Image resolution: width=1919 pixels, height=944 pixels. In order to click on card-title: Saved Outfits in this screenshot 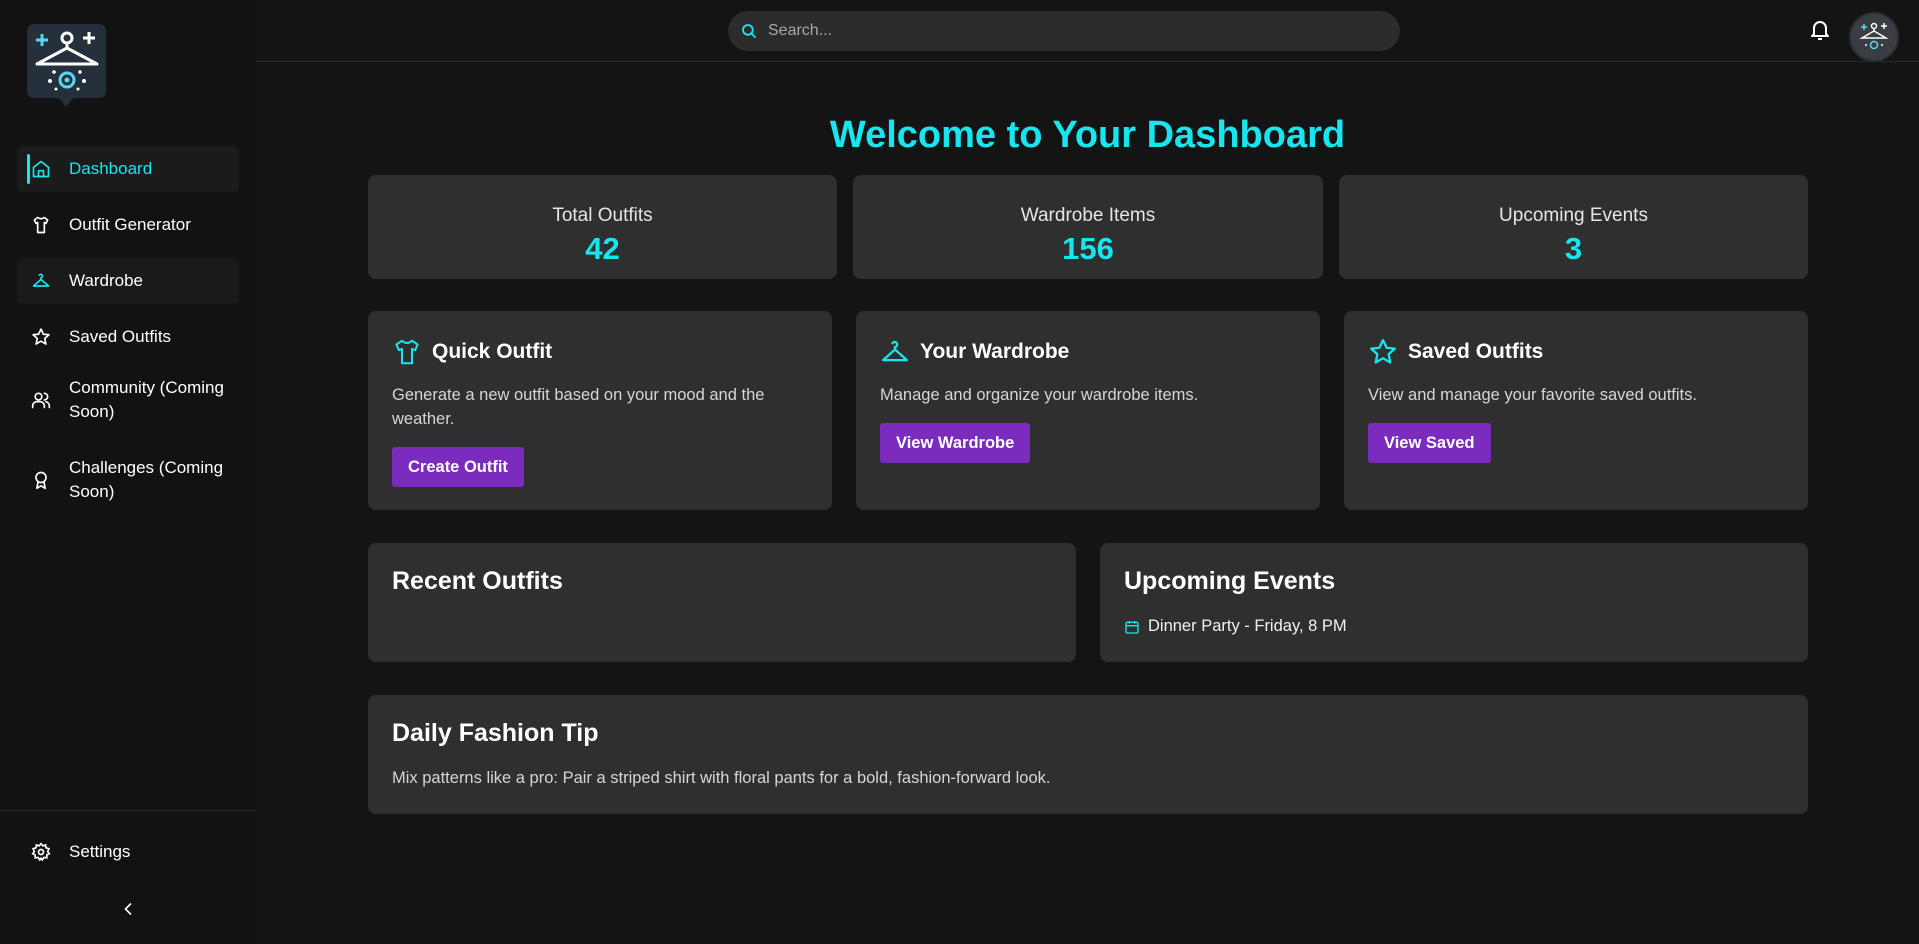, I will do `click(1476, 351)`.